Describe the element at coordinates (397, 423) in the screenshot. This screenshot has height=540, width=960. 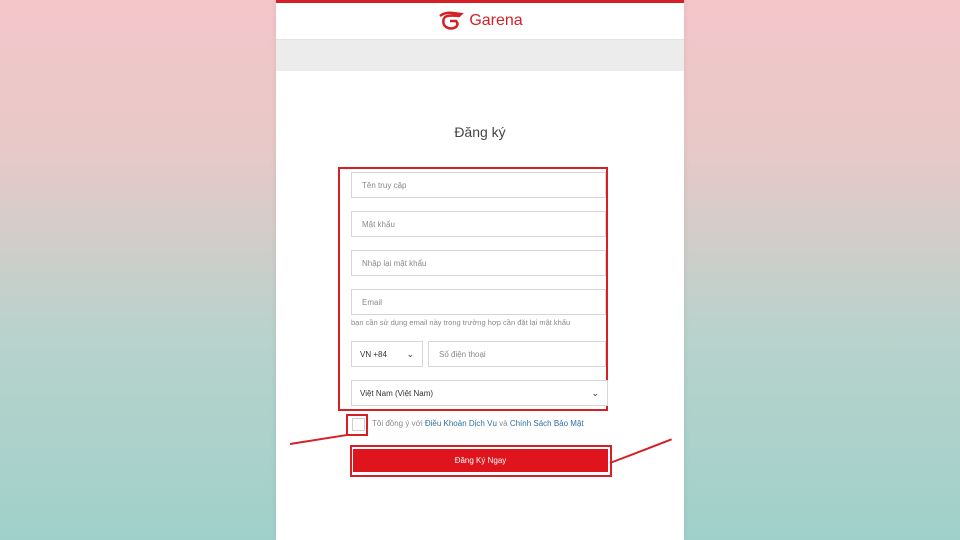
I see `agree-prefix: Tôi đồng ý với` at that location.